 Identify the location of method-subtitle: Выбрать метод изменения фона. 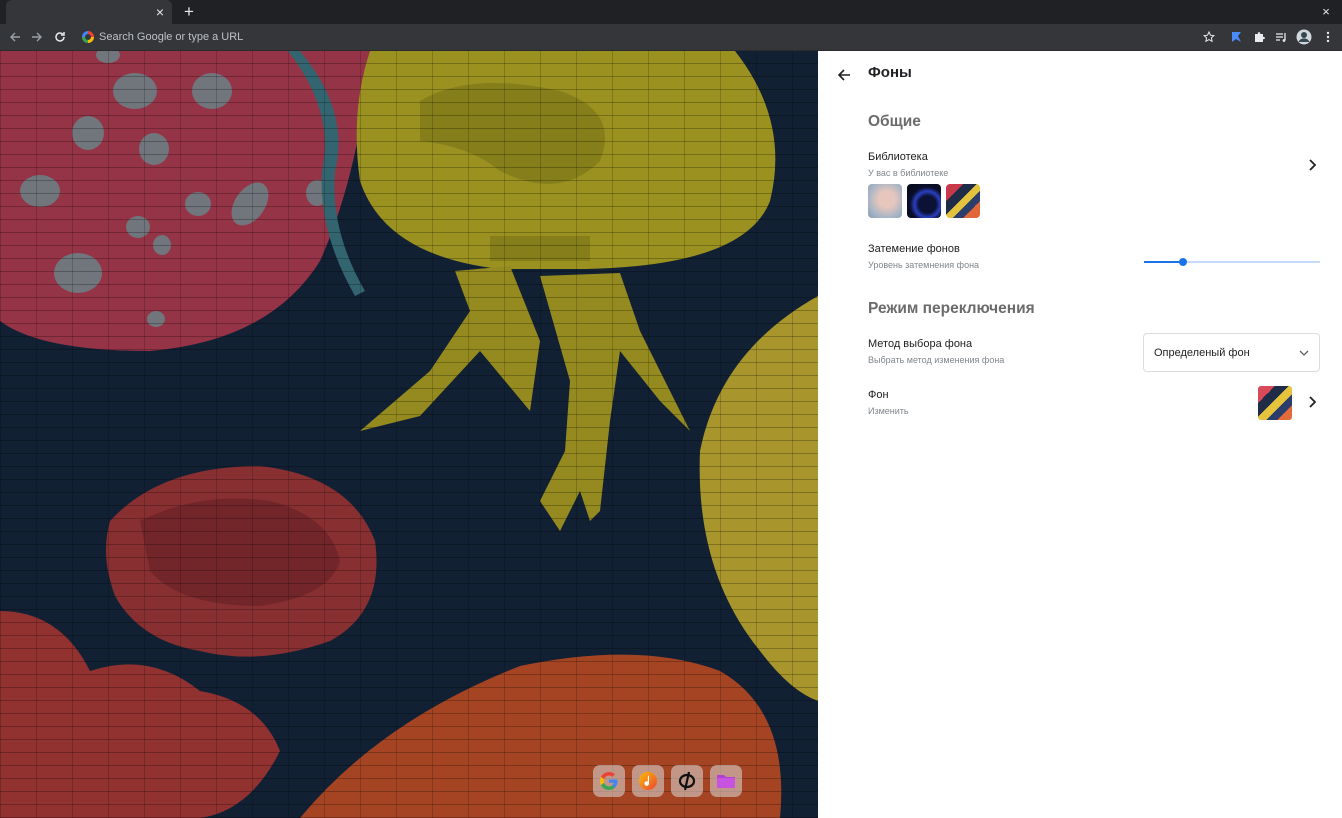
(936, 360).